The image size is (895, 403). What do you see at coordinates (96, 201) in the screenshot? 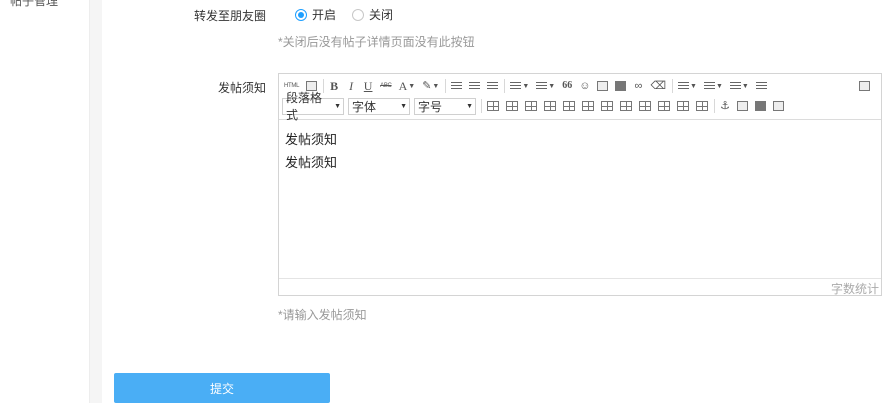
I see `content-gutter` at bounding box center [96, 201].